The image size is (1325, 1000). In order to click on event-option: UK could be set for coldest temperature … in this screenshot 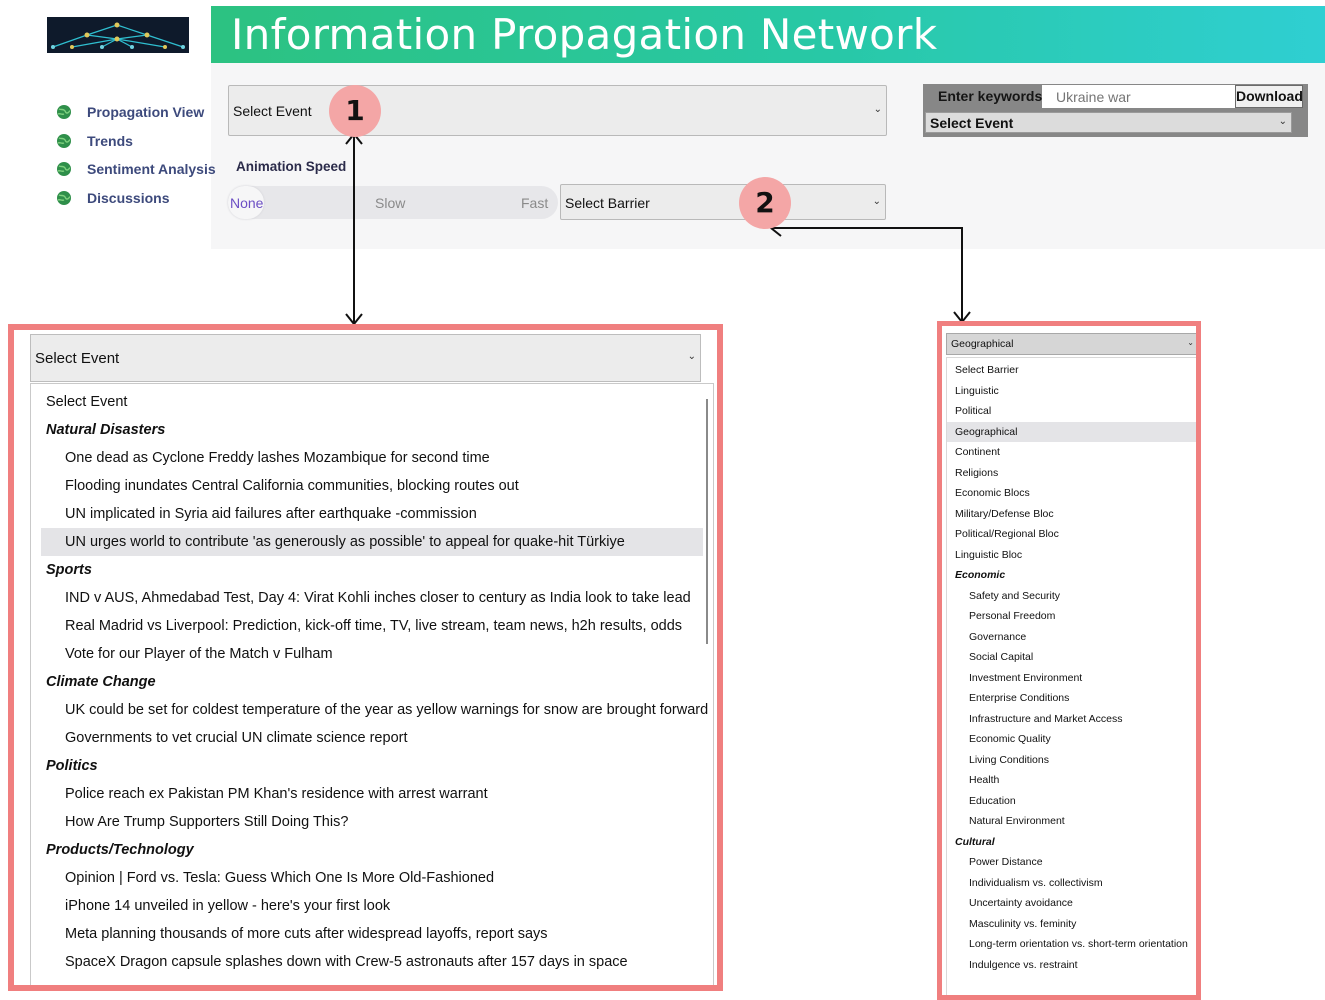, I will do `click(372, 710)`.